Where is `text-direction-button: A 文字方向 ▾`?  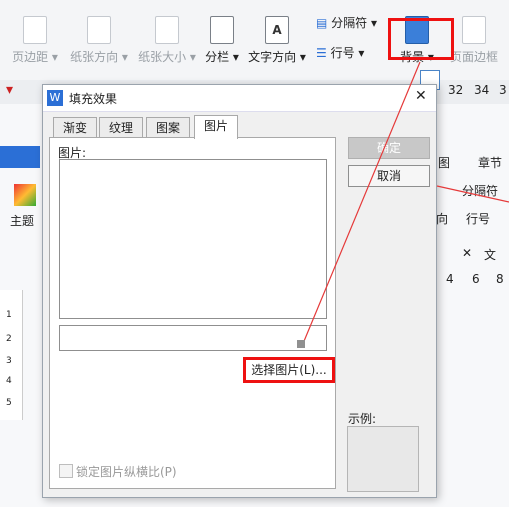
text-direction-button: A 文字方向 ▾ is located at coordinates (277, 40).